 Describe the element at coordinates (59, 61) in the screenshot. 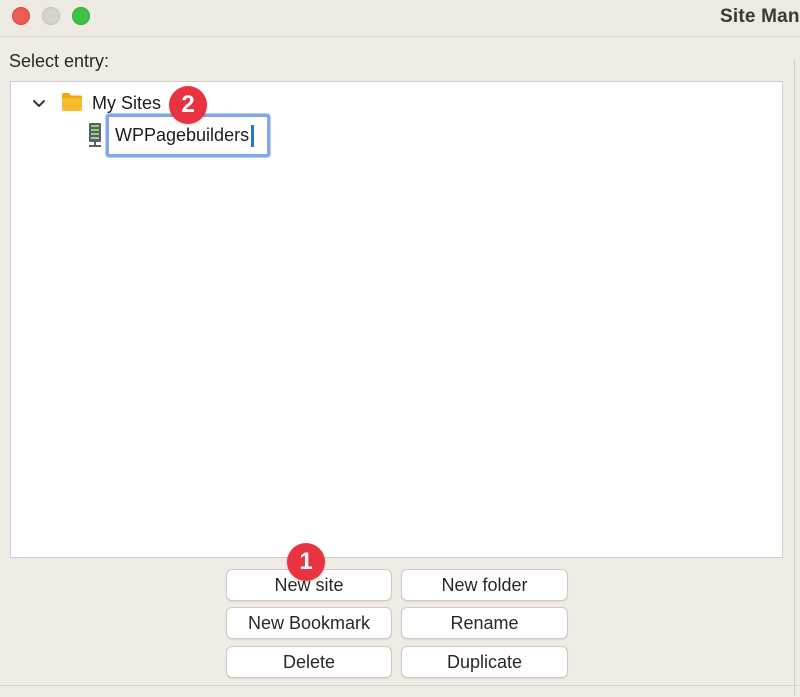

I see `select-entry-label: Select entry:` at that location.